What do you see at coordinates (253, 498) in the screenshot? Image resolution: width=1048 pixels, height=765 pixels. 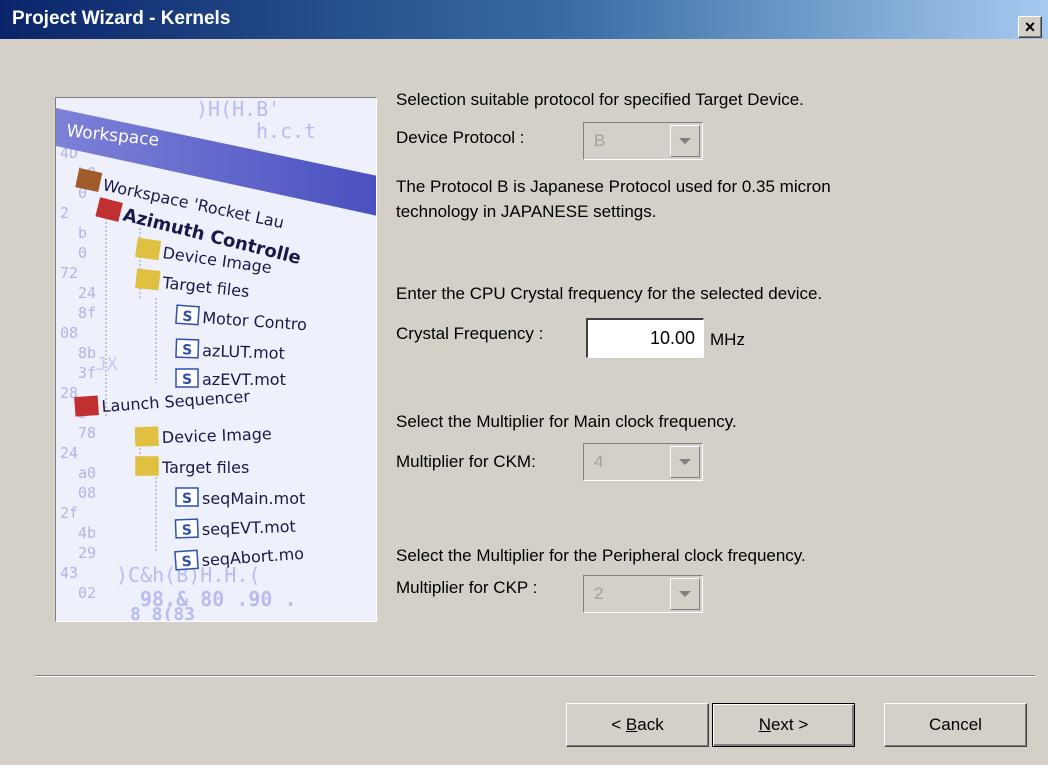 I see `preview-tree-label: seqMain.mot` at bounding box center [253, 498].